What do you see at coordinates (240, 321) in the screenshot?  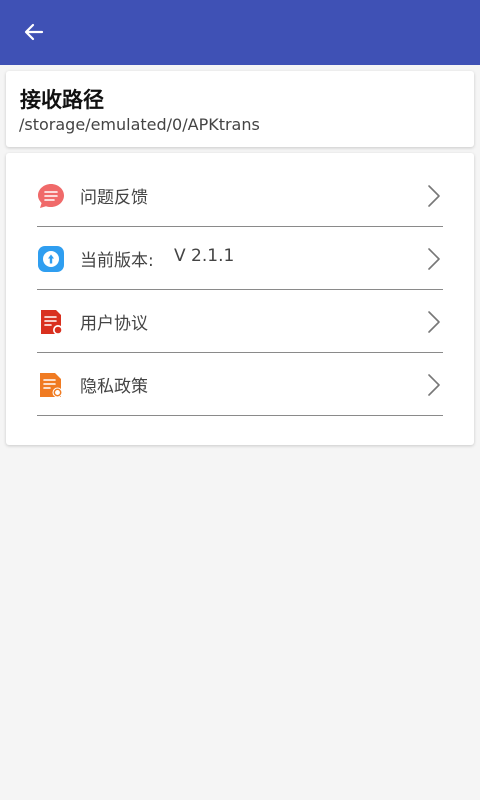 I see `menu-item-user-agreement: 用户协议` at bounding box center [240, 321].